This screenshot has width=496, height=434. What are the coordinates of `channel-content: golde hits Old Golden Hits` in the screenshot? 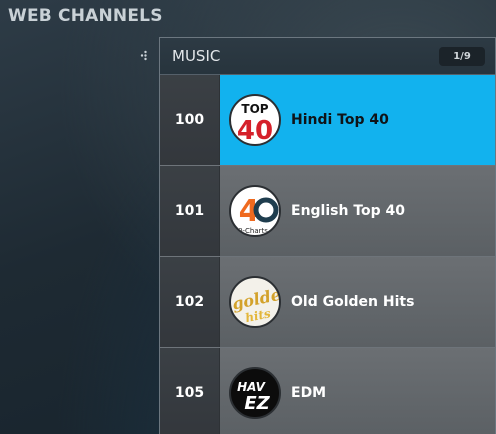 It's located at (357, 302).